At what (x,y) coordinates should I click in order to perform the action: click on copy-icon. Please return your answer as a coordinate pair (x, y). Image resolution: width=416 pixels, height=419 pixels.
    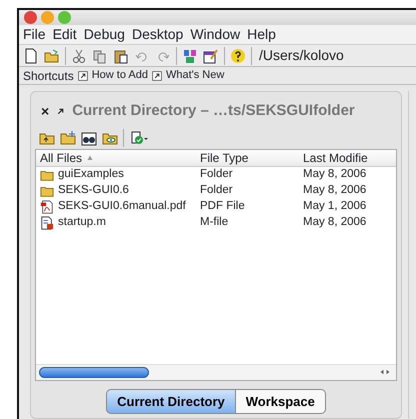
    Looking at the image, I should click on (100, 56).